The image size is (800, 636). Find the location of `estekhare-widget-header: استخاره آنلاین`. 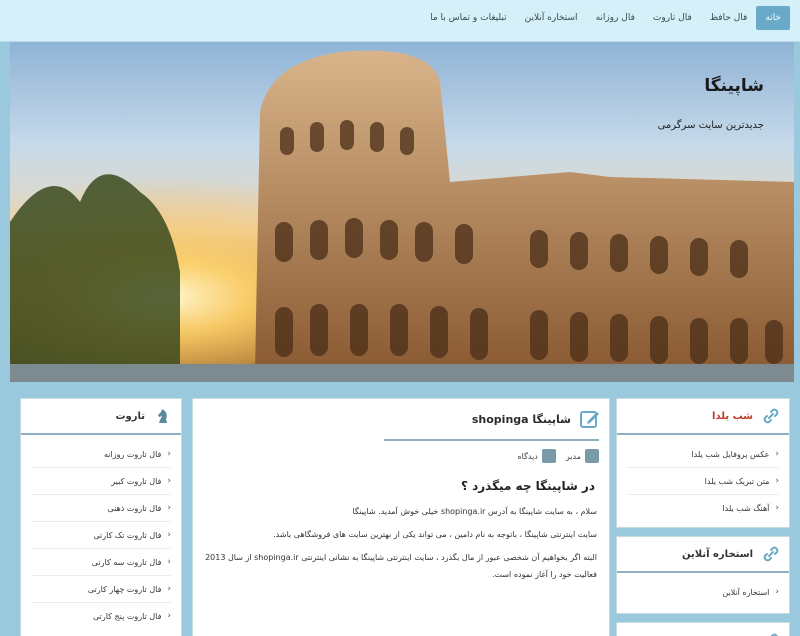

estekhare-widget-header: استخاره آنلاین is located at coordinates (703, 555).